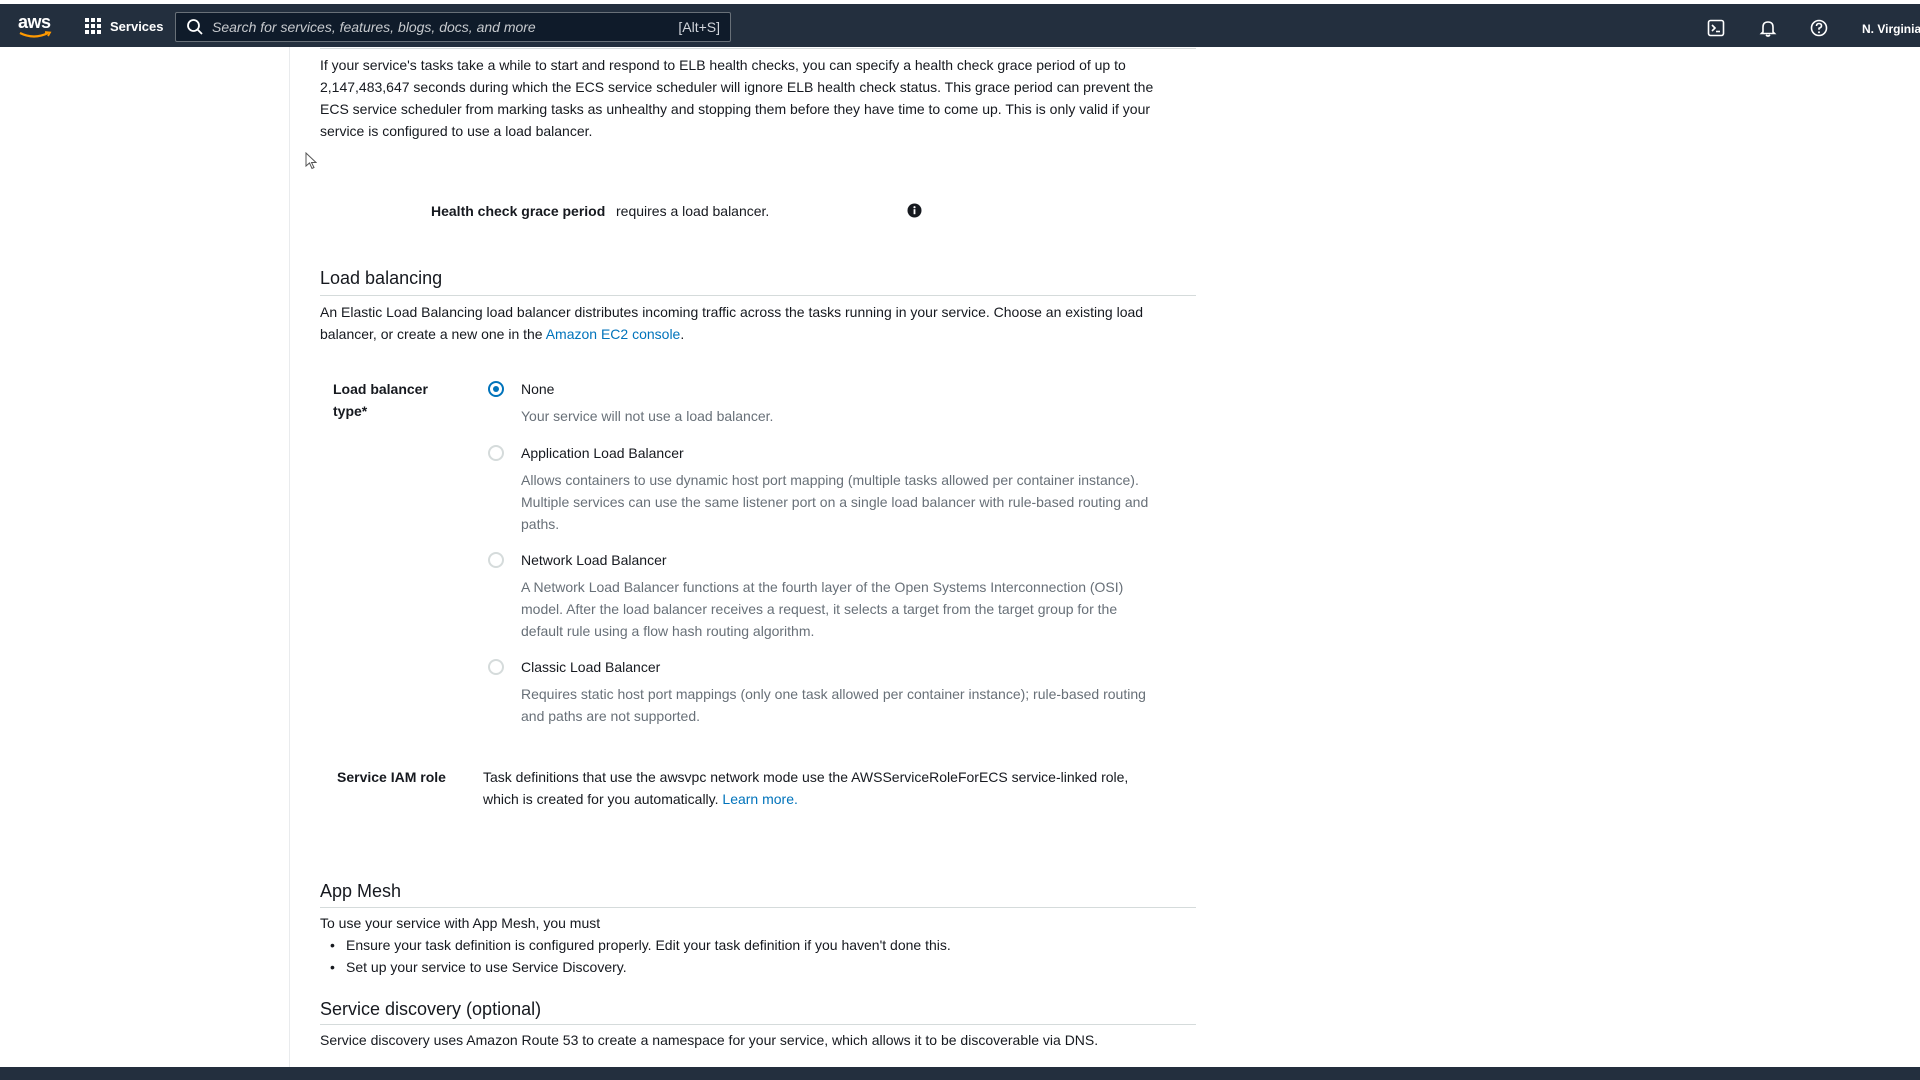  Describe the element at coordinates (137, 26) in the screenshot. I see `services-label: Services` at that location.